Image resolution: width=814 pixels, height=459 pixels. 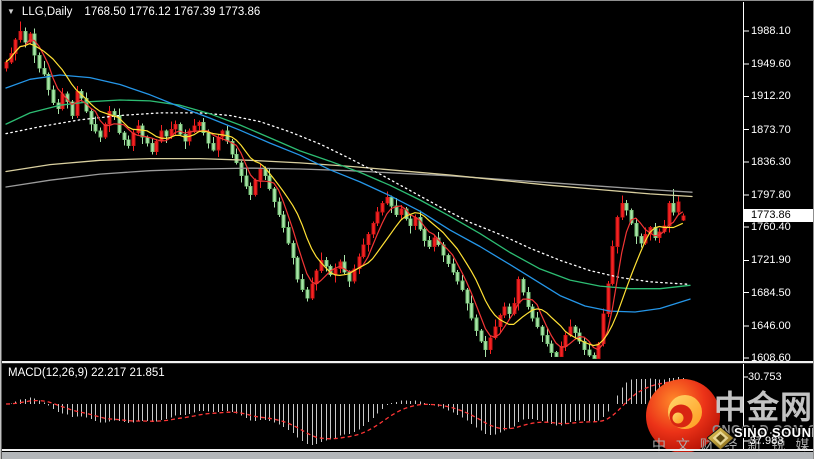 I want to click on price-axis, so click(x=779, y=225).